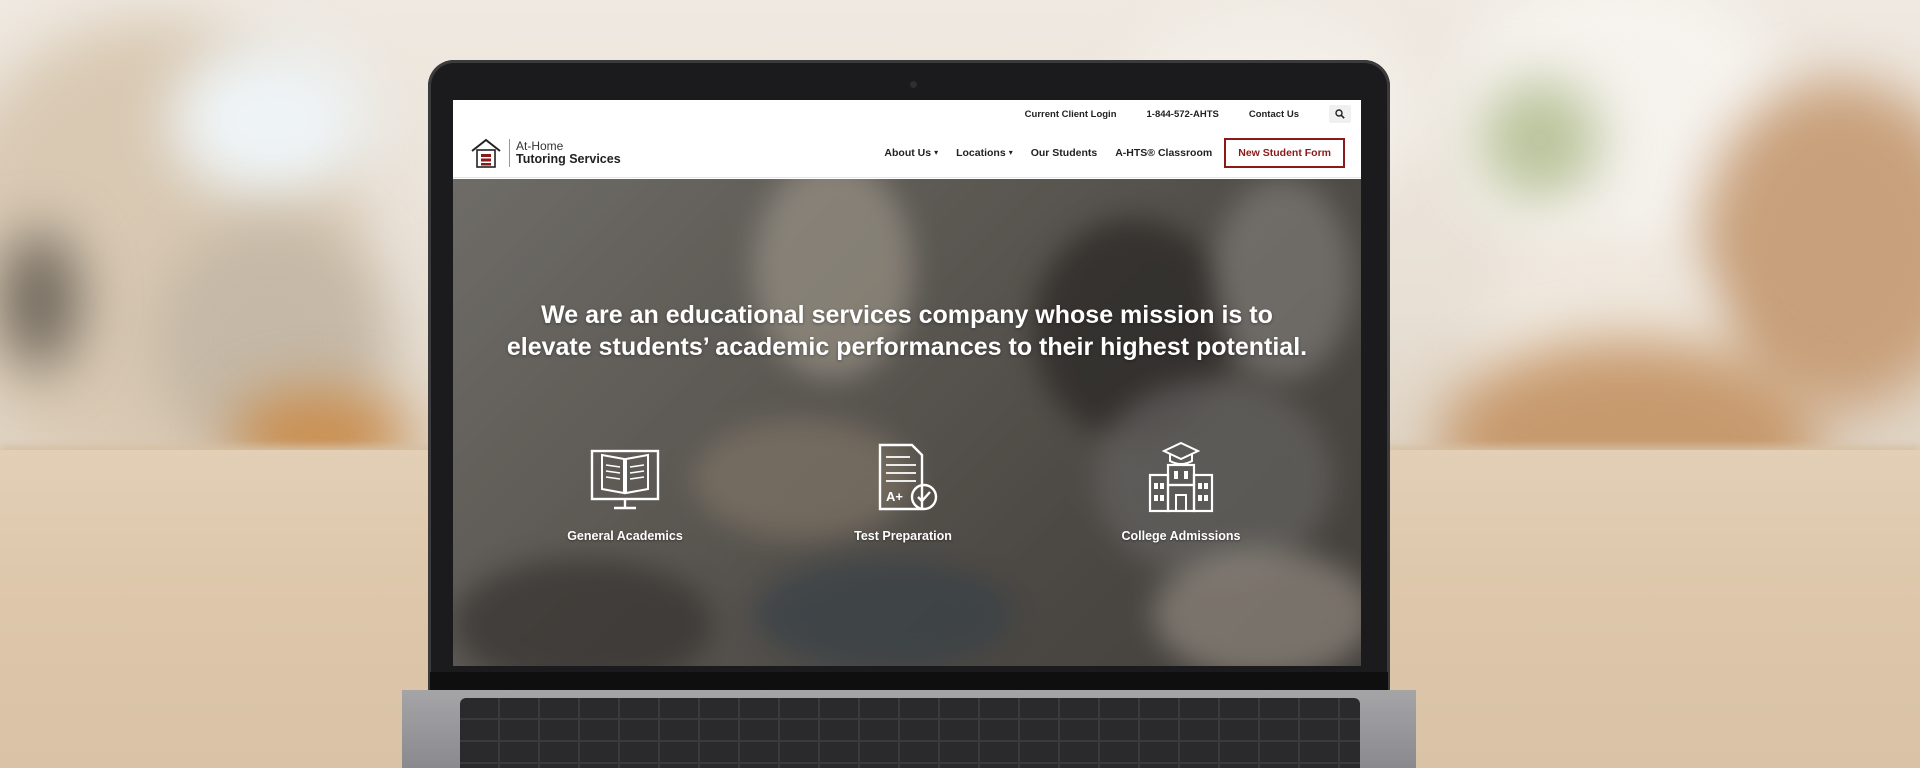 Image resolution: width=1920 pixels, height=768 pixels. What do you see at coordinates (1181, 477) in the screenshot?
I see `college-building-icon` at bounding box center [1181, 477].